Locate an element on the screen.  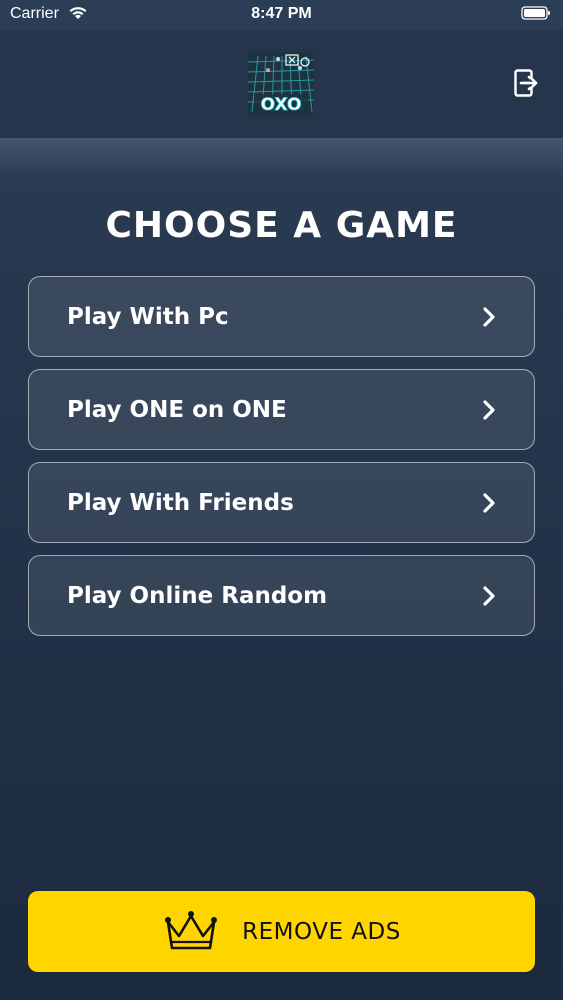
menu-item-play-online-random: Play Online Random is located at coordinates (281, 595).